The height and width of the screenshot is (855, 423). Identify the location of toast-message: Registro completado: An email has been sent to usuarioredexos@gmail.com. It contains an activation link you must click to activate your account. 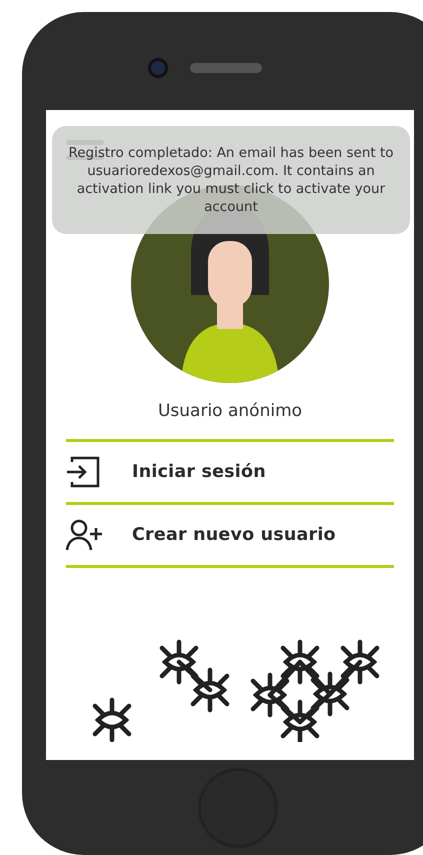
(231, 180).